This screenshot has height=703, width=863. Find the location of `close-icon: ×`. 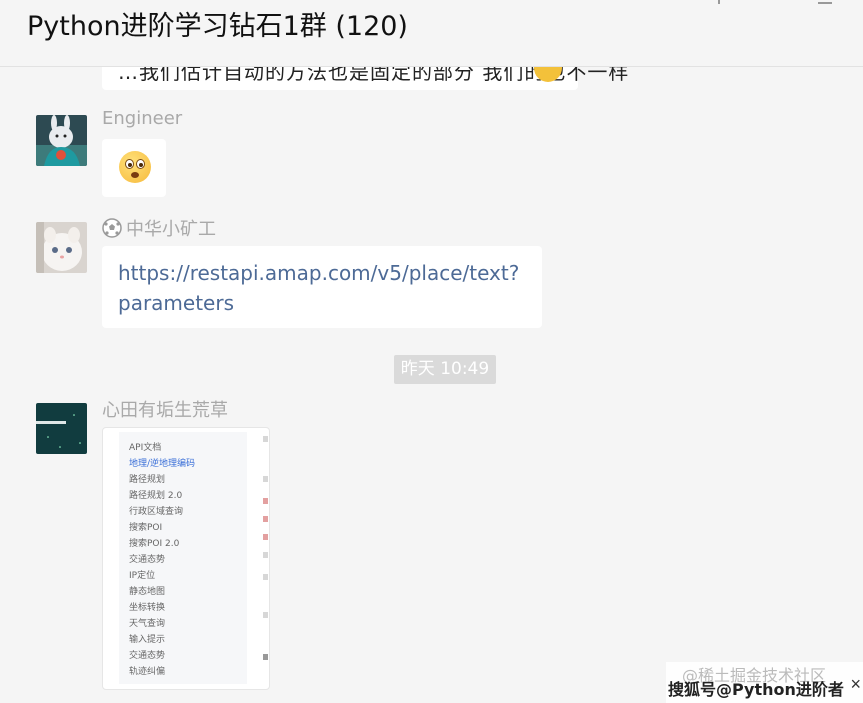

close-icon: × is located at coordinates (855, 684).